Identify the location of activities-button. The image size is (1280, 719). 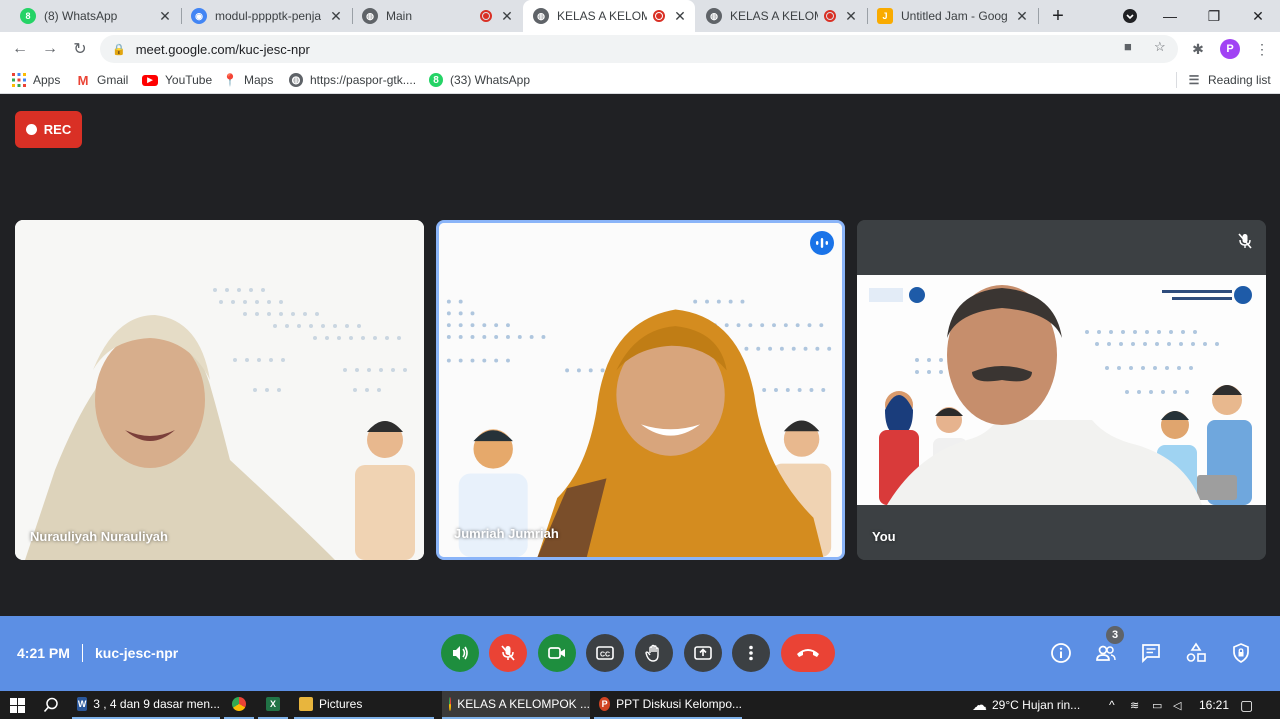
(1196, 653).